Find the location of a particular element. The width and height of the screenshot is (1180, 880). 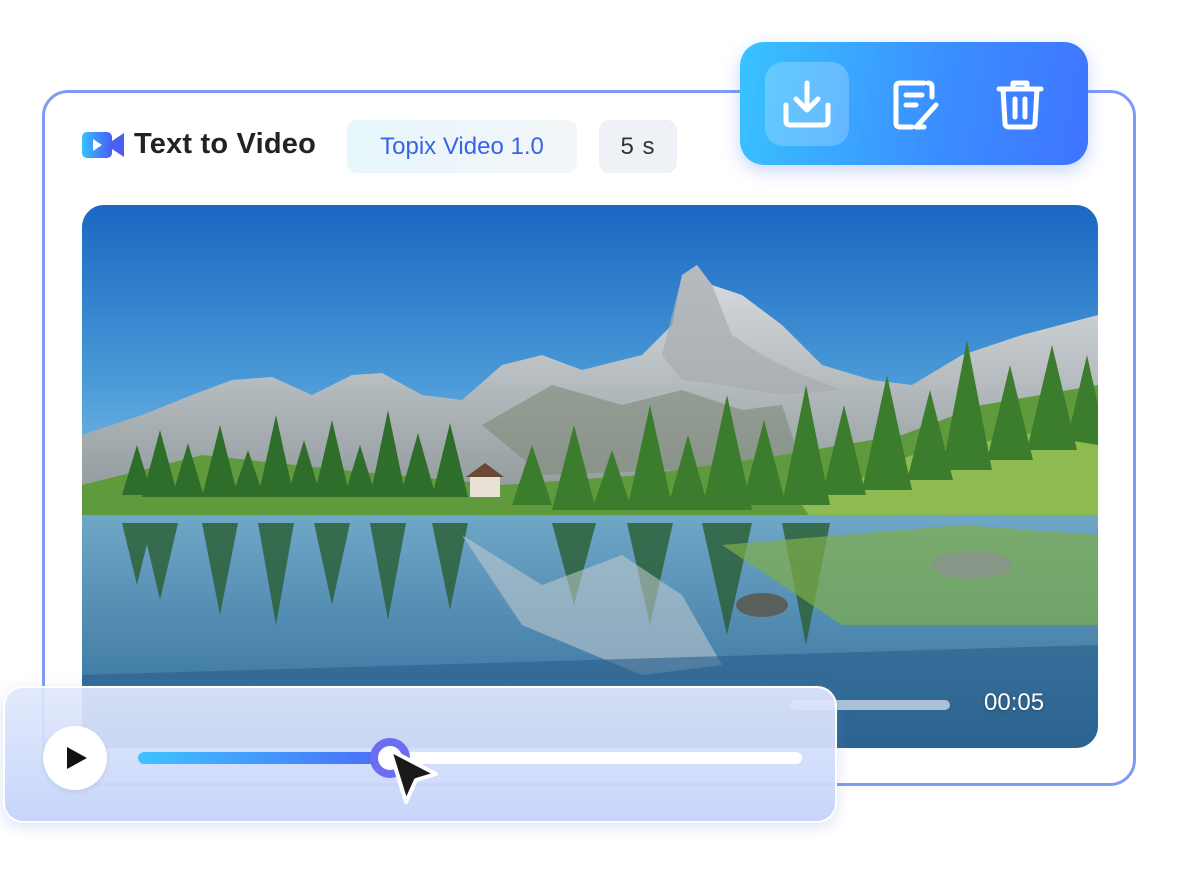

edit-note-icon is located at coordinates (916, 105).